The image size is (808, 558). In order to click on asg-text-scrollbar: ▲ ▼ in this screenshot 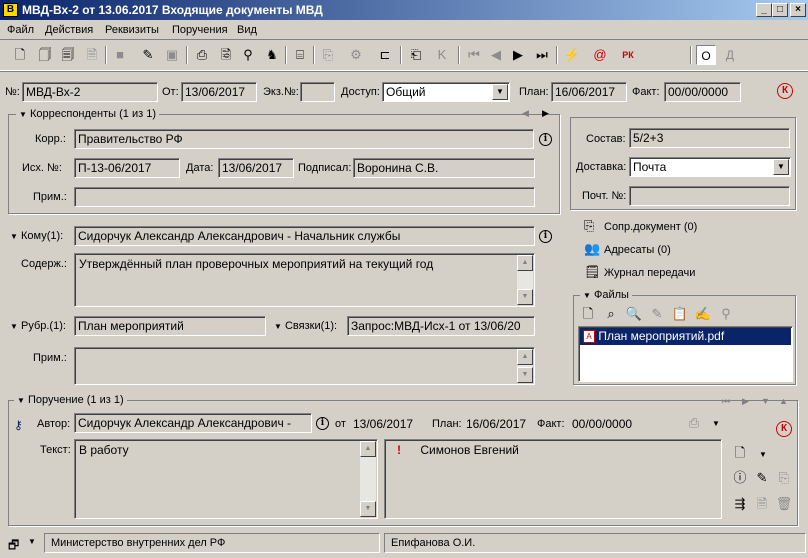, I will do `click(368, 479)`.